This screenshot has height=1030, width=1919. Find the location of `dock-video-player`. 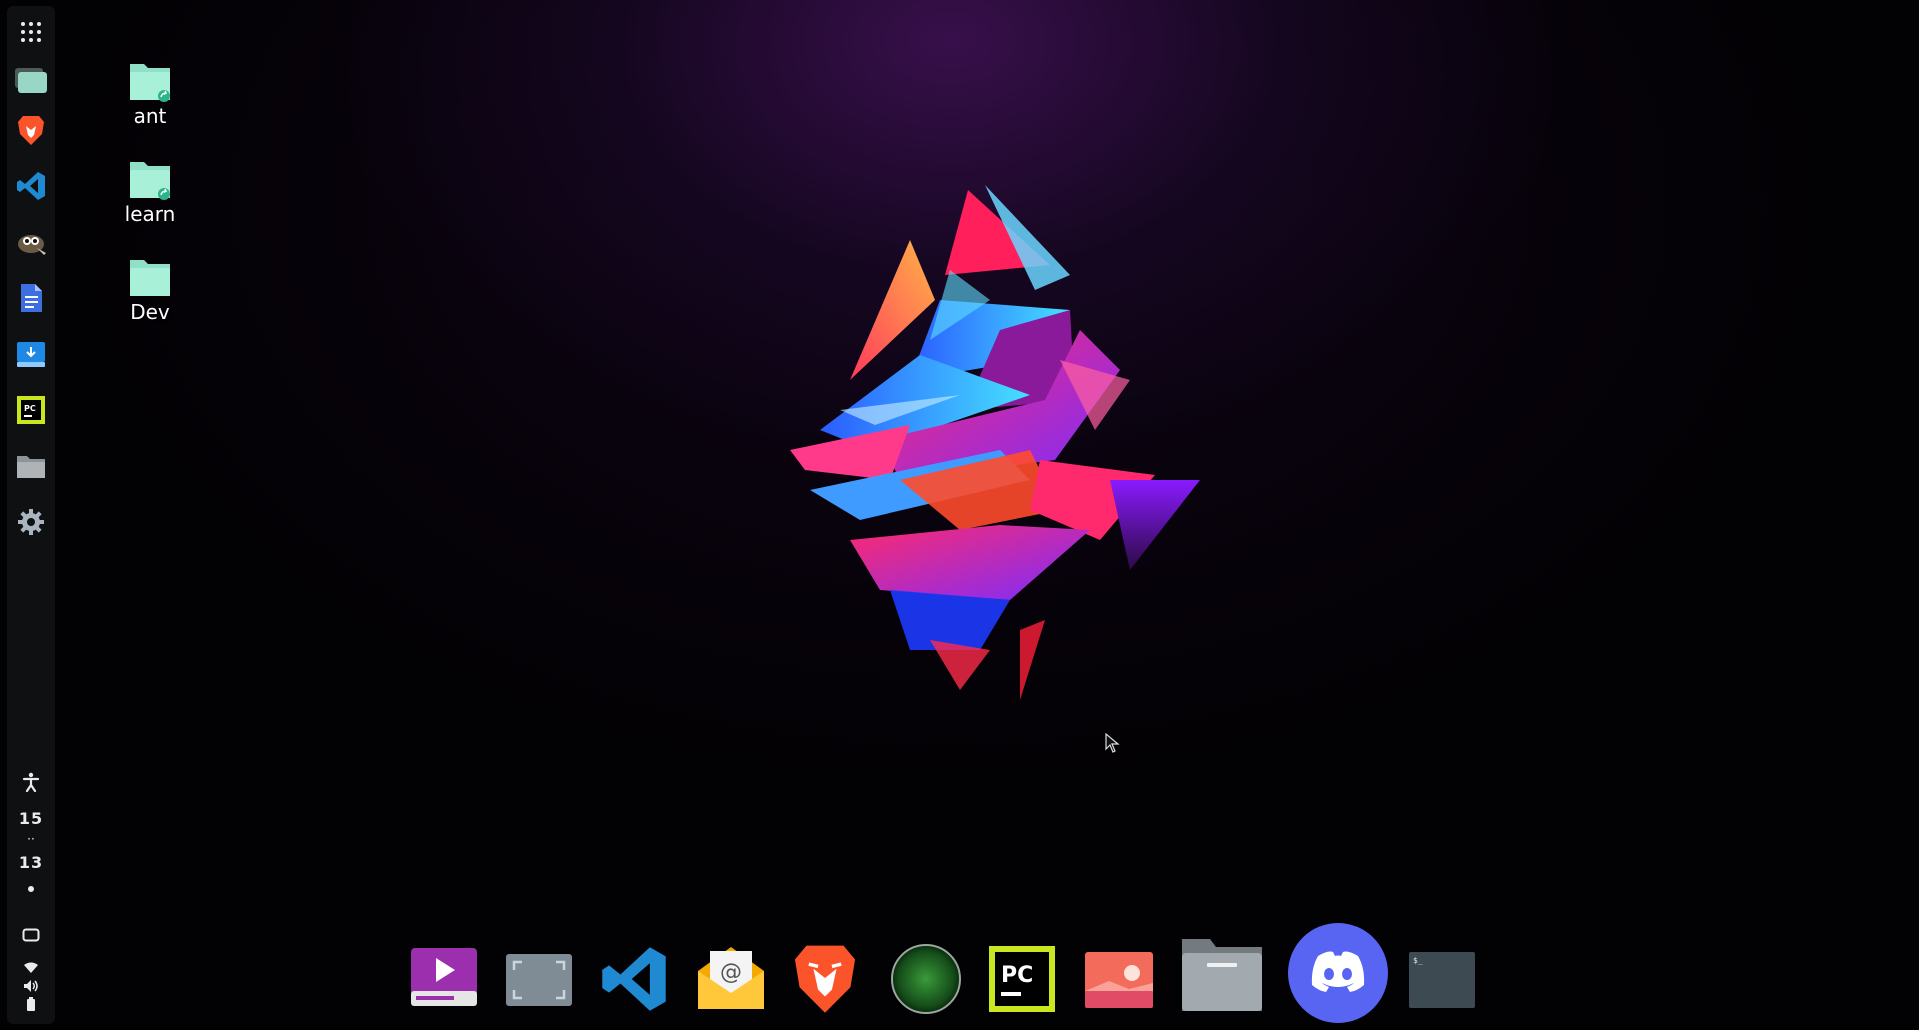

dock-video-player is located at coordinates (444, 977).